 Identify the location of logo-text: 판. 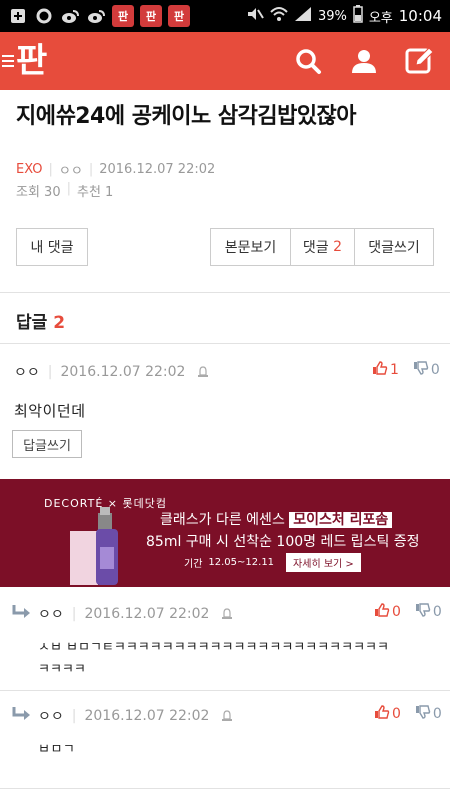
(31, 61).